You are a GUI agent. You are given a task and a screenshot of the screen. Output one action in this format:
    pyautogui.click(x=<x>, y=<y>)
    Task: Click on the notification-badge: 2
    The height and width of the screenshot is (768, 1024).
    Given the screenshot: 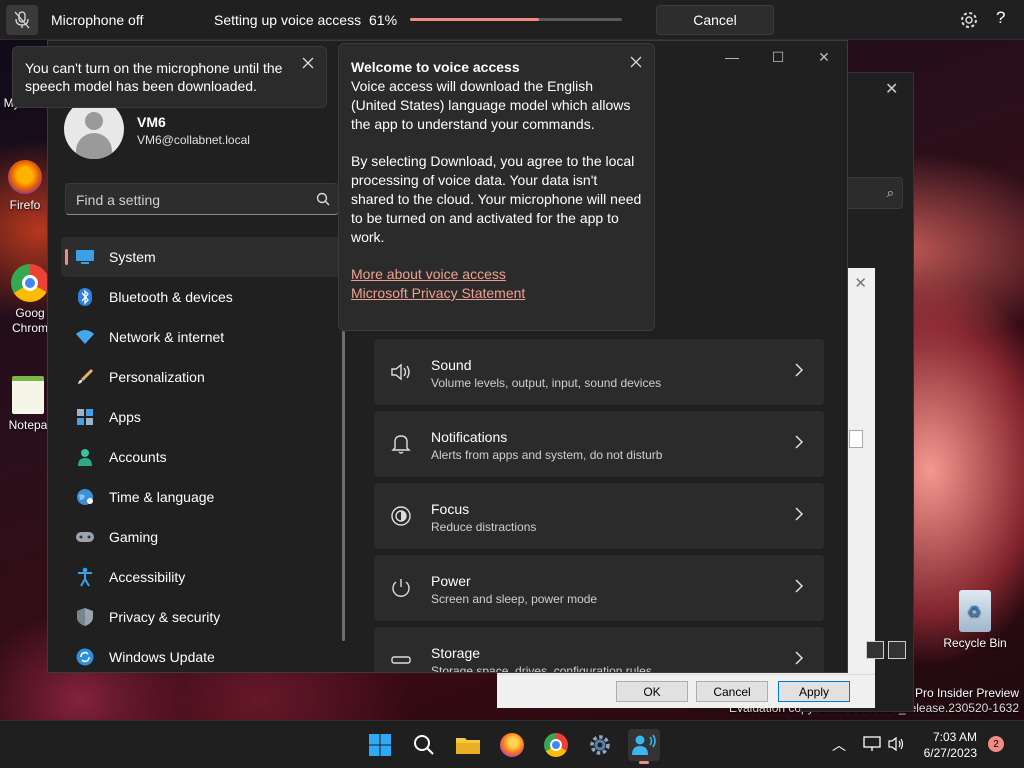 What is the action you would take?
    pyautogui.click(x=996, y=744)
    